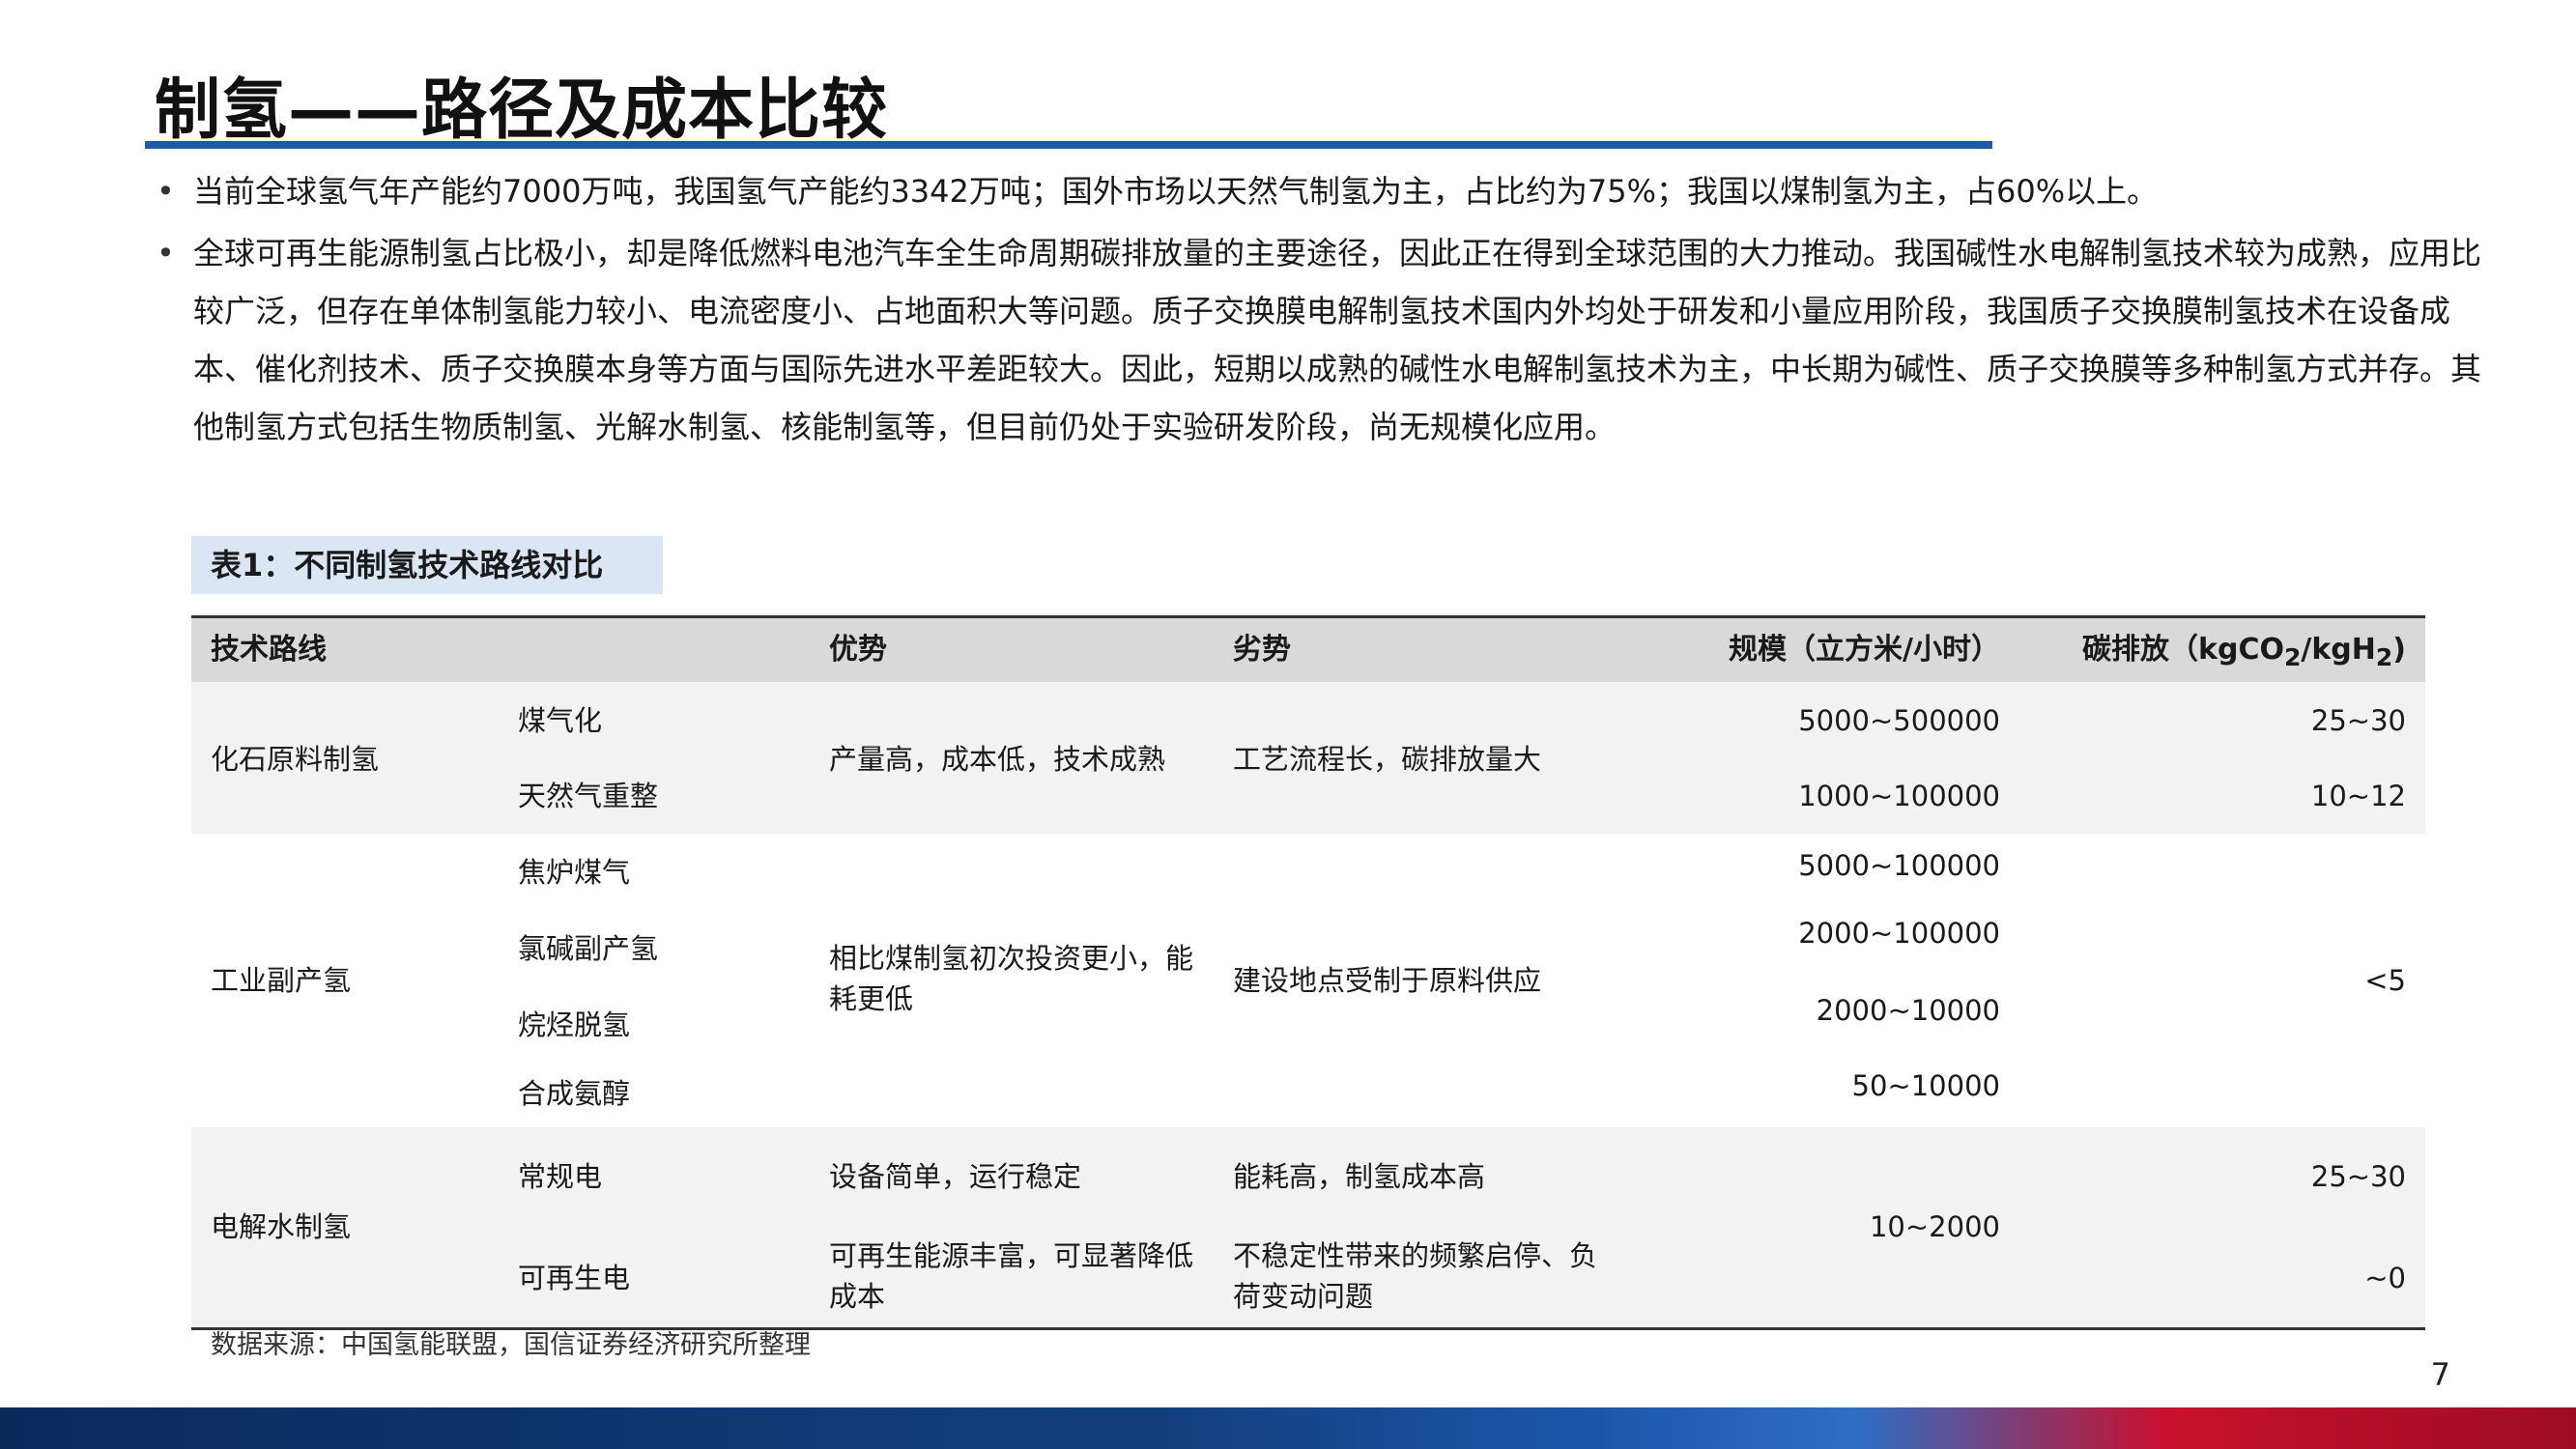 Image resolution: width=2576 pixels, height=1449 pixels. What do you see at coordinates (589, 796) in the screenshot?
I see `sub-route-label: 天然气重整` at bounding box center [589, 796].